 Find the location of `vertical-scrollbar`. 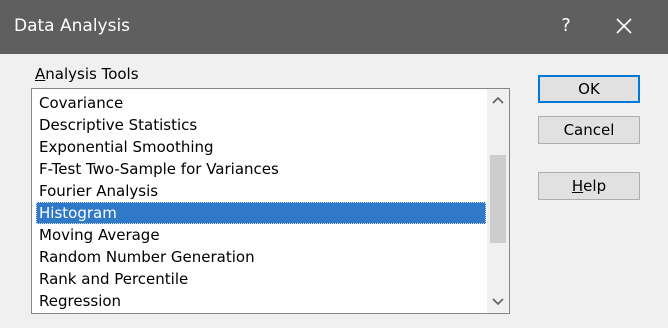

vertical-scrollbar is located at coordinates (498, 201).